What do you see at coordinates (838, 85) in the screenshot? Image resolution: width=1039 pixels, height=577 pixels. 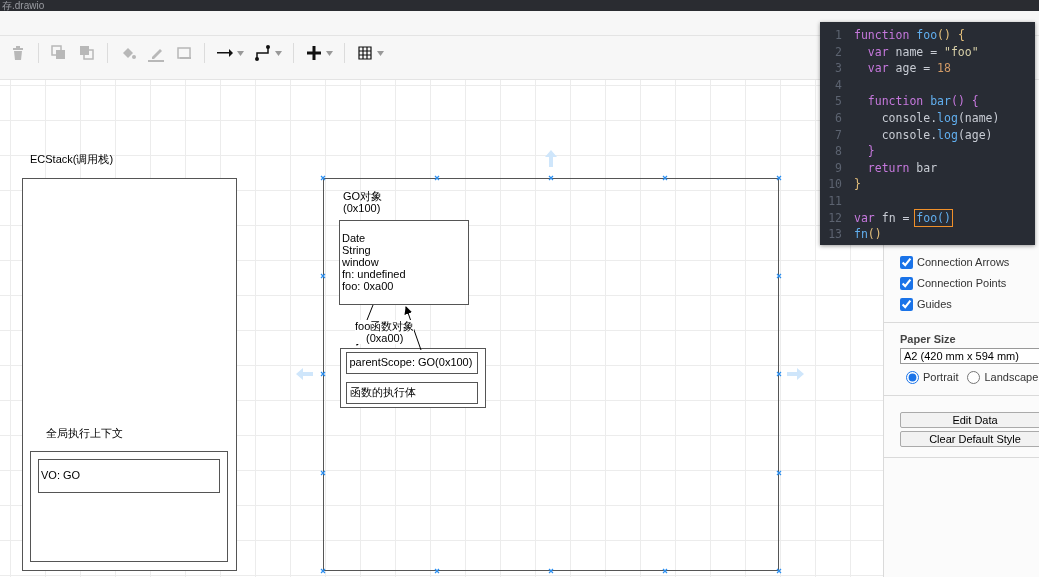 I see `line-number: 4` at bounding box center [838, 85].